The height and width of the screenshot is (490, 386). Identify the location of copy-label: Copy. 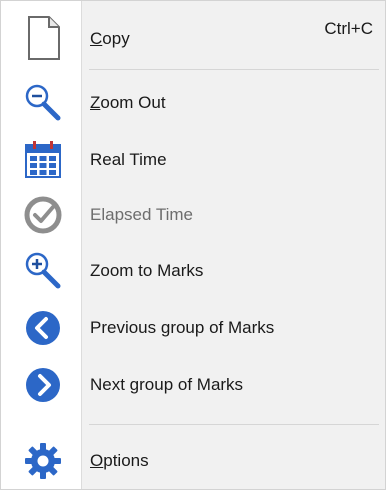
(110, 38).